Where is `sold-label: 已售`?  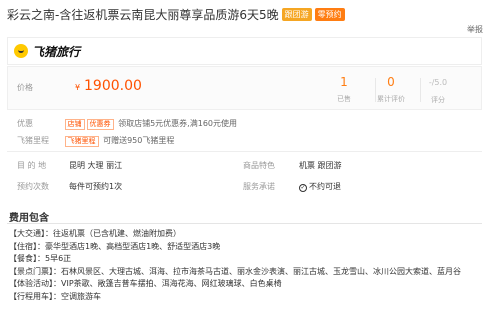 sold-label: 已售 is located at coordinates (344, 99).